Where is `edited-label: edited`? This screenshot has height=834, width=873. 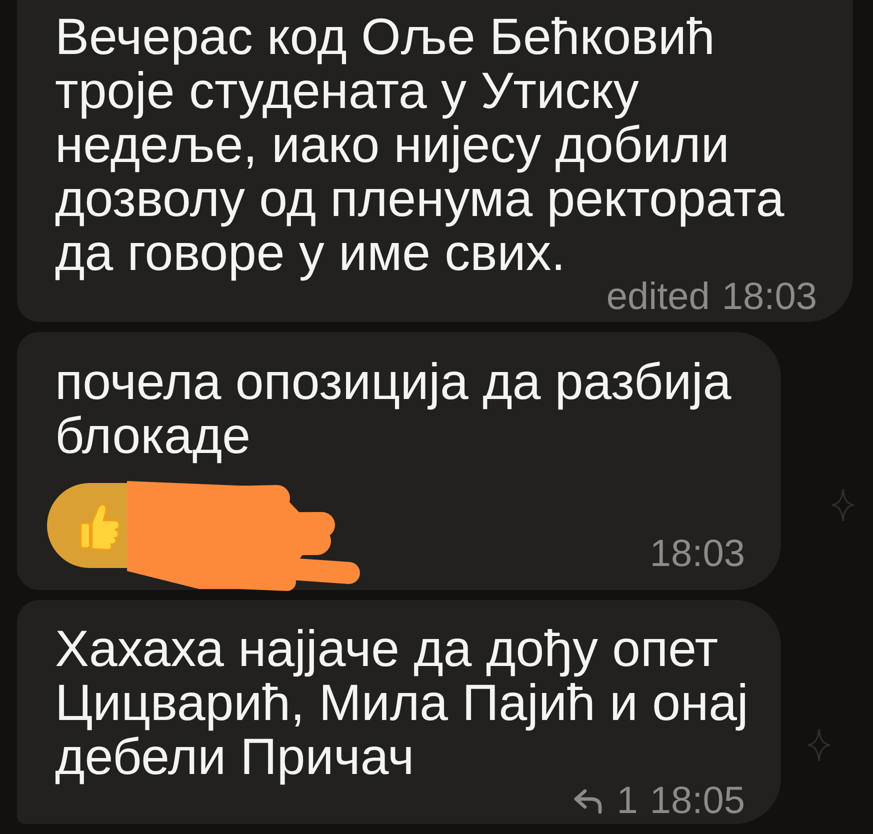 edited-label: edited is located at coordinates (658, 297).